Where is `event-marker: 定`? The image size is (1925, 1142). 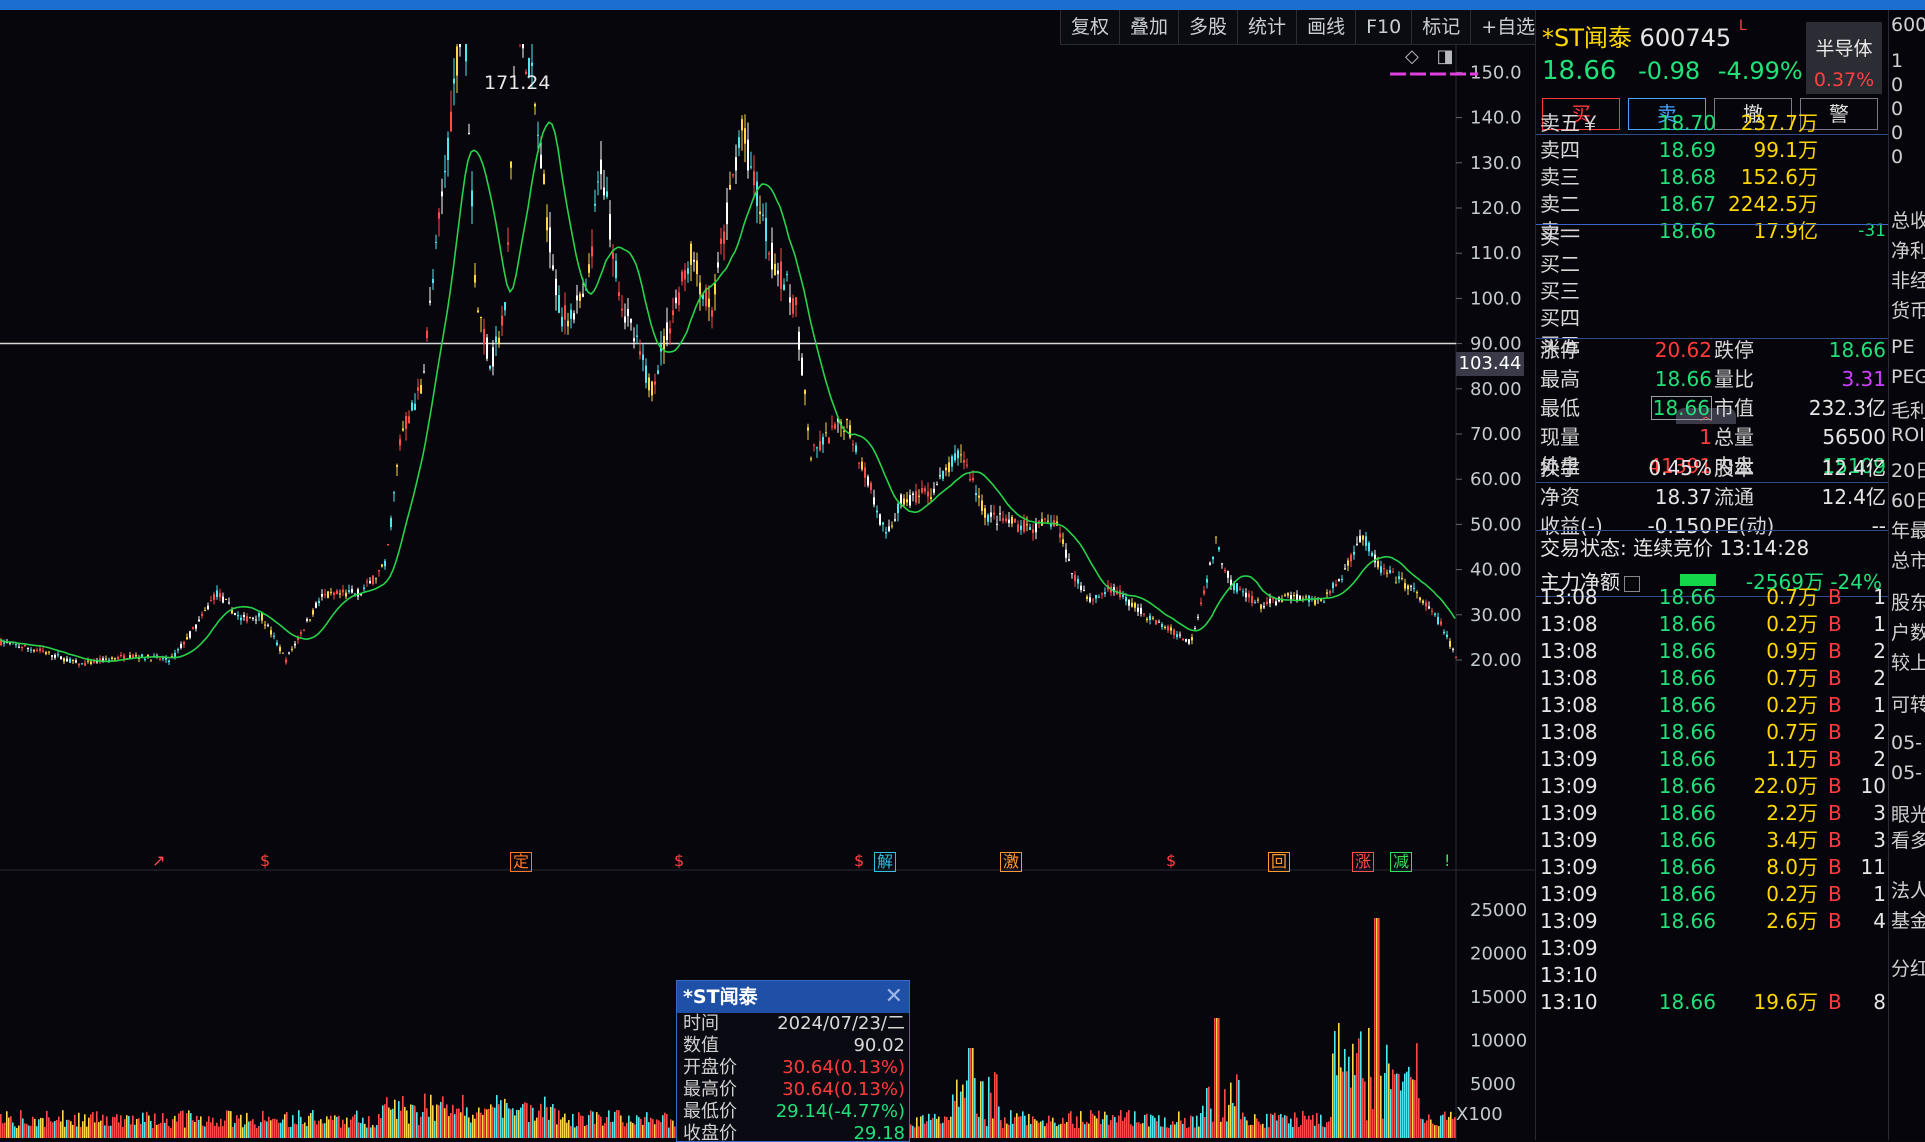 event-marker: 定 is located at coordinates (521, 862).